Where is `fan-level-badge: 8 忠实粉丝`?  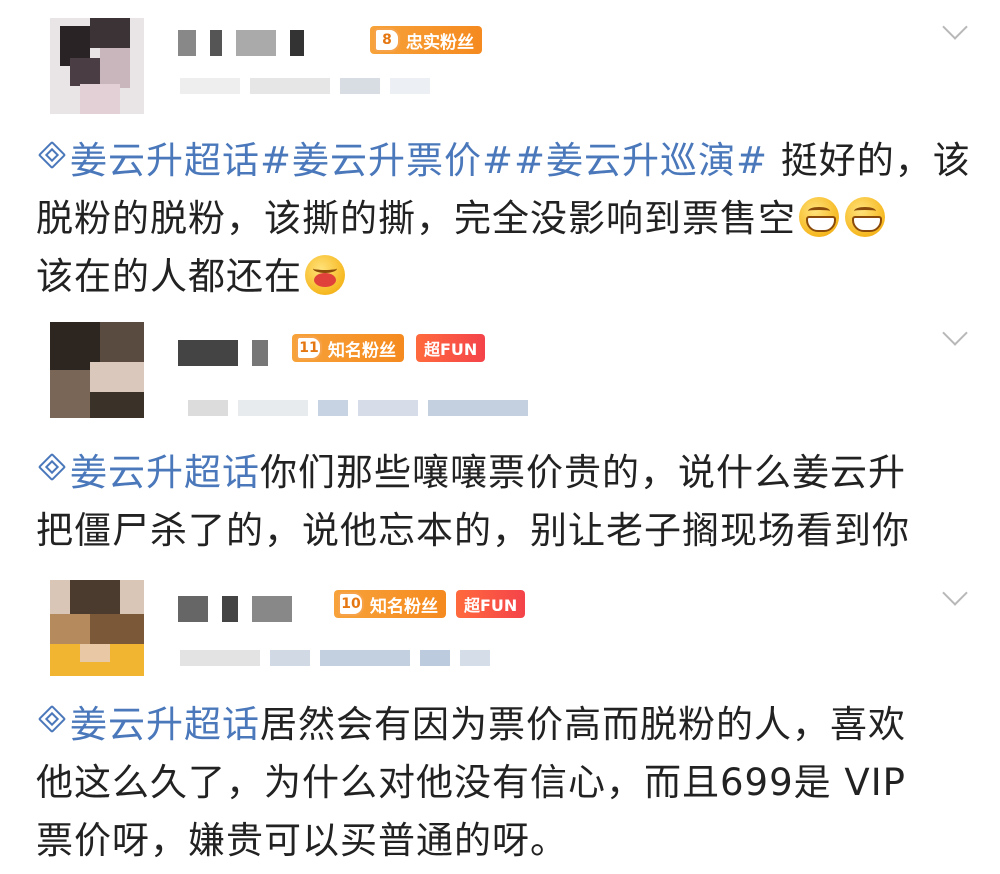 fan-level-badge: 8 忠实粉丝 is located at coordinates (426, 40).